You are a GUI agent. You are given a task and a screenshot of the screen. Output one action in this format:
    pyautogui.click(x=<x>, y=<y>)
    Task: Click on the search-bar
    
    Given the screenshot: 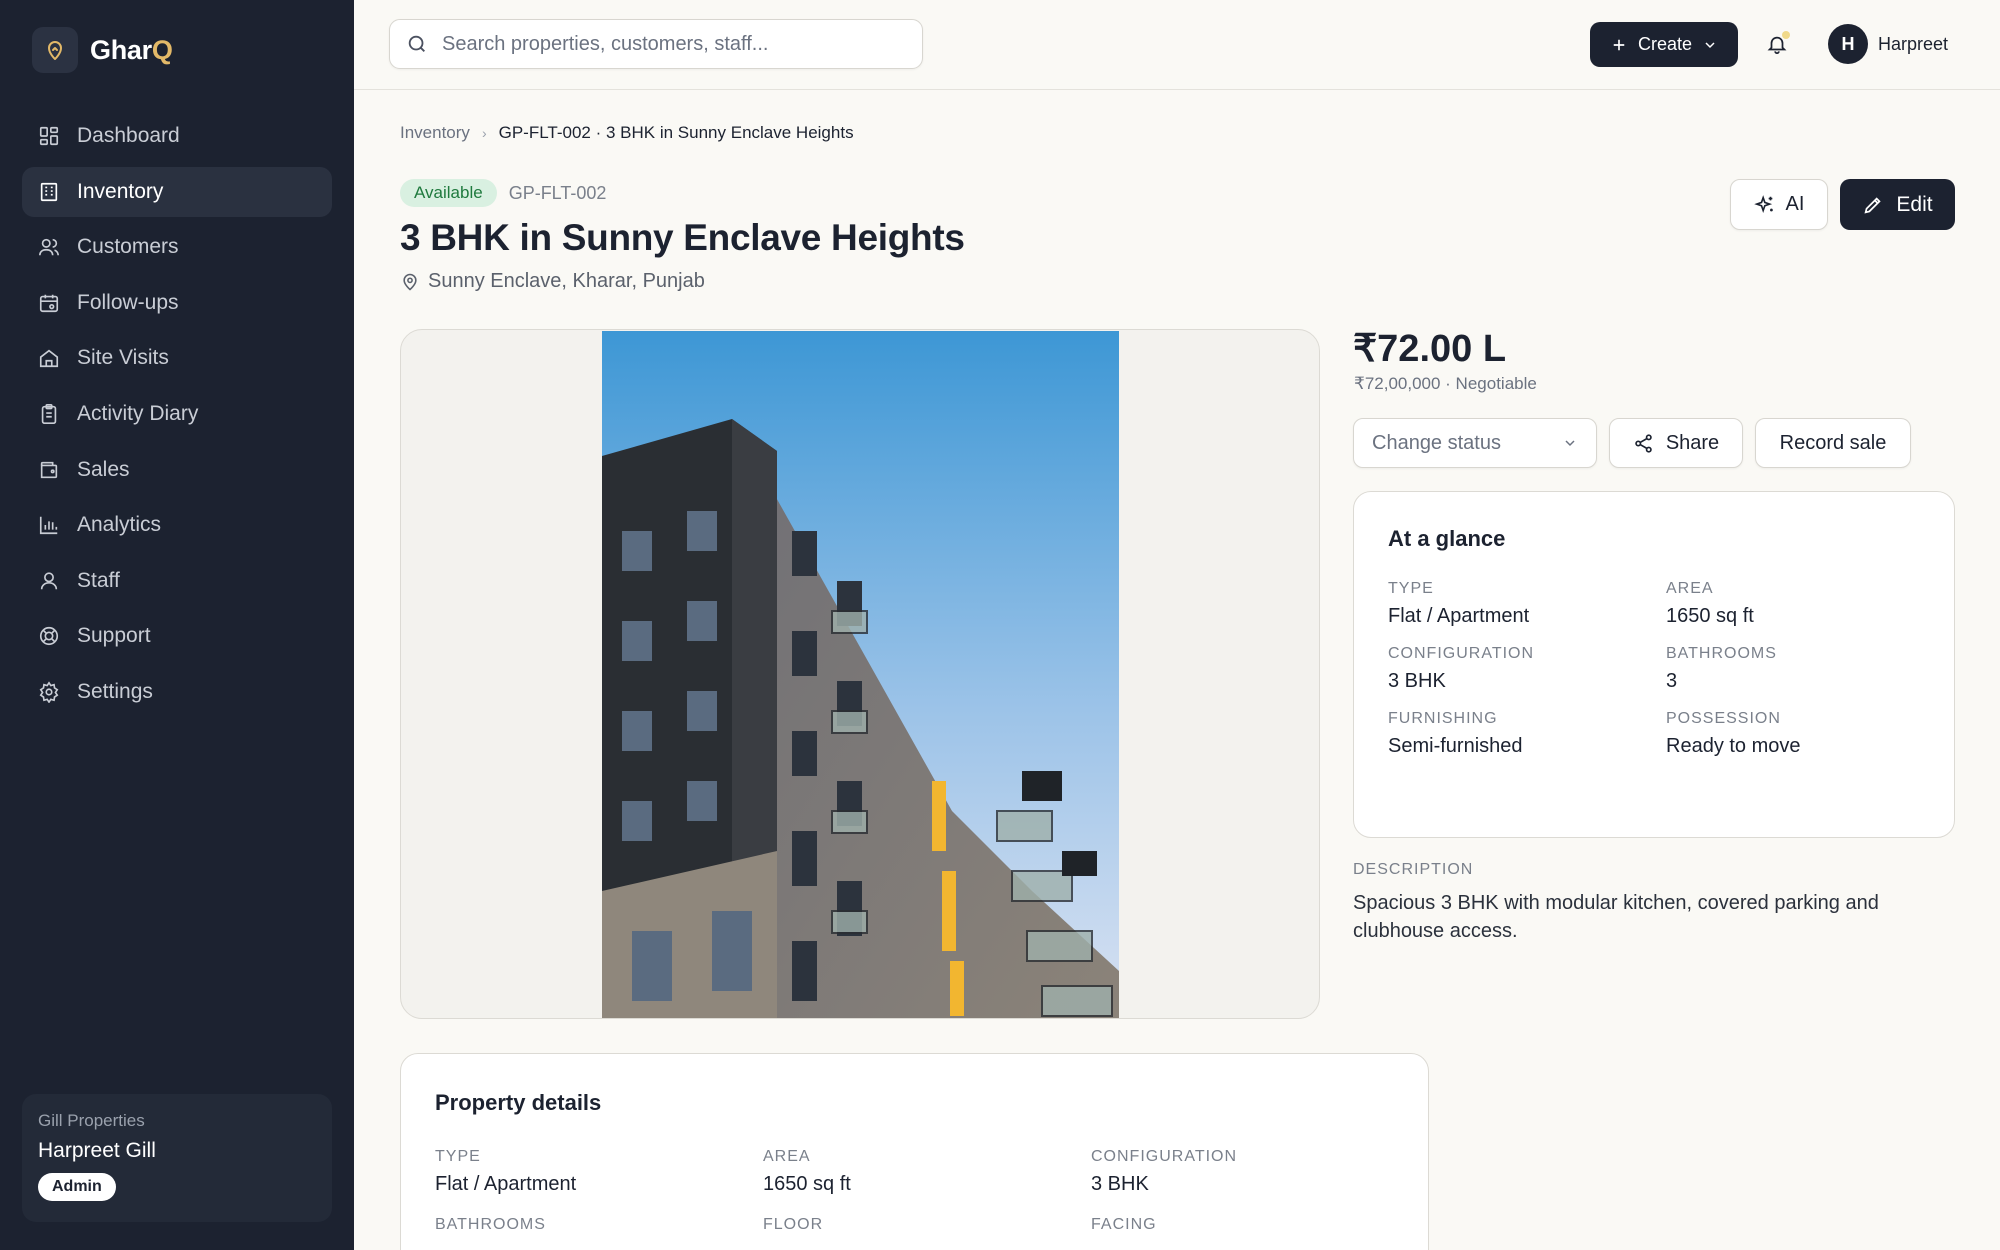 What is the action you would take?
    pyautogui.click(x=656, y=44)
    